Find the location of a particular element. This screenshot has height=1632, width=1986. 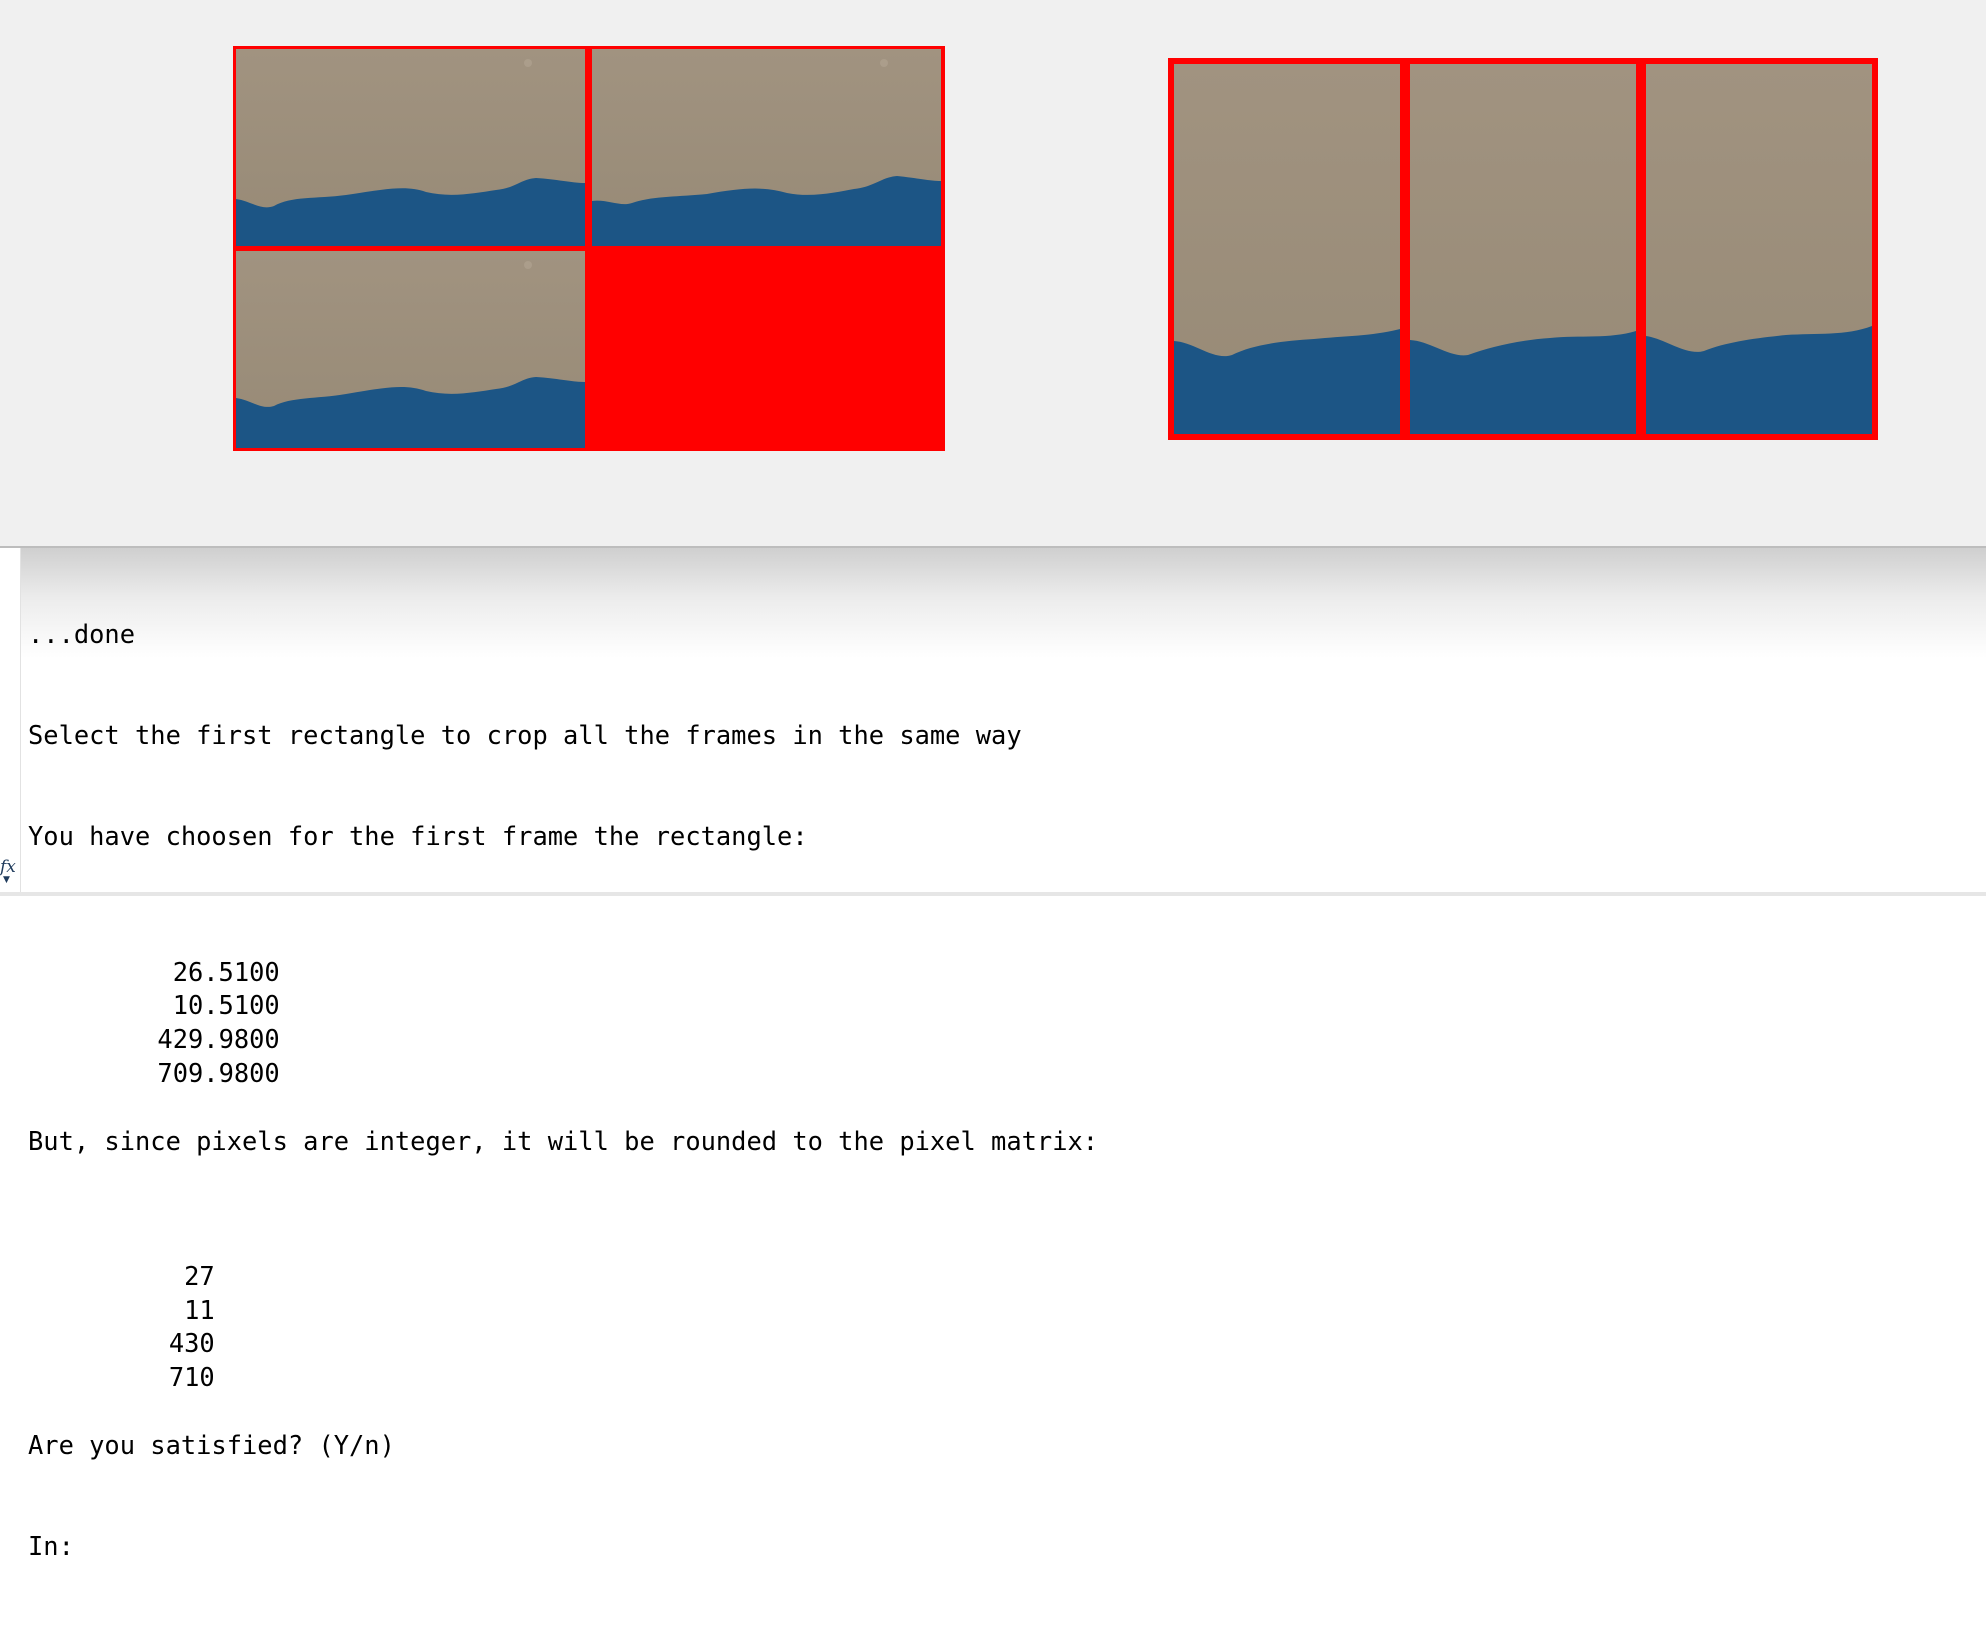

console-input-line: In: is located at coordinates (563, 1547).